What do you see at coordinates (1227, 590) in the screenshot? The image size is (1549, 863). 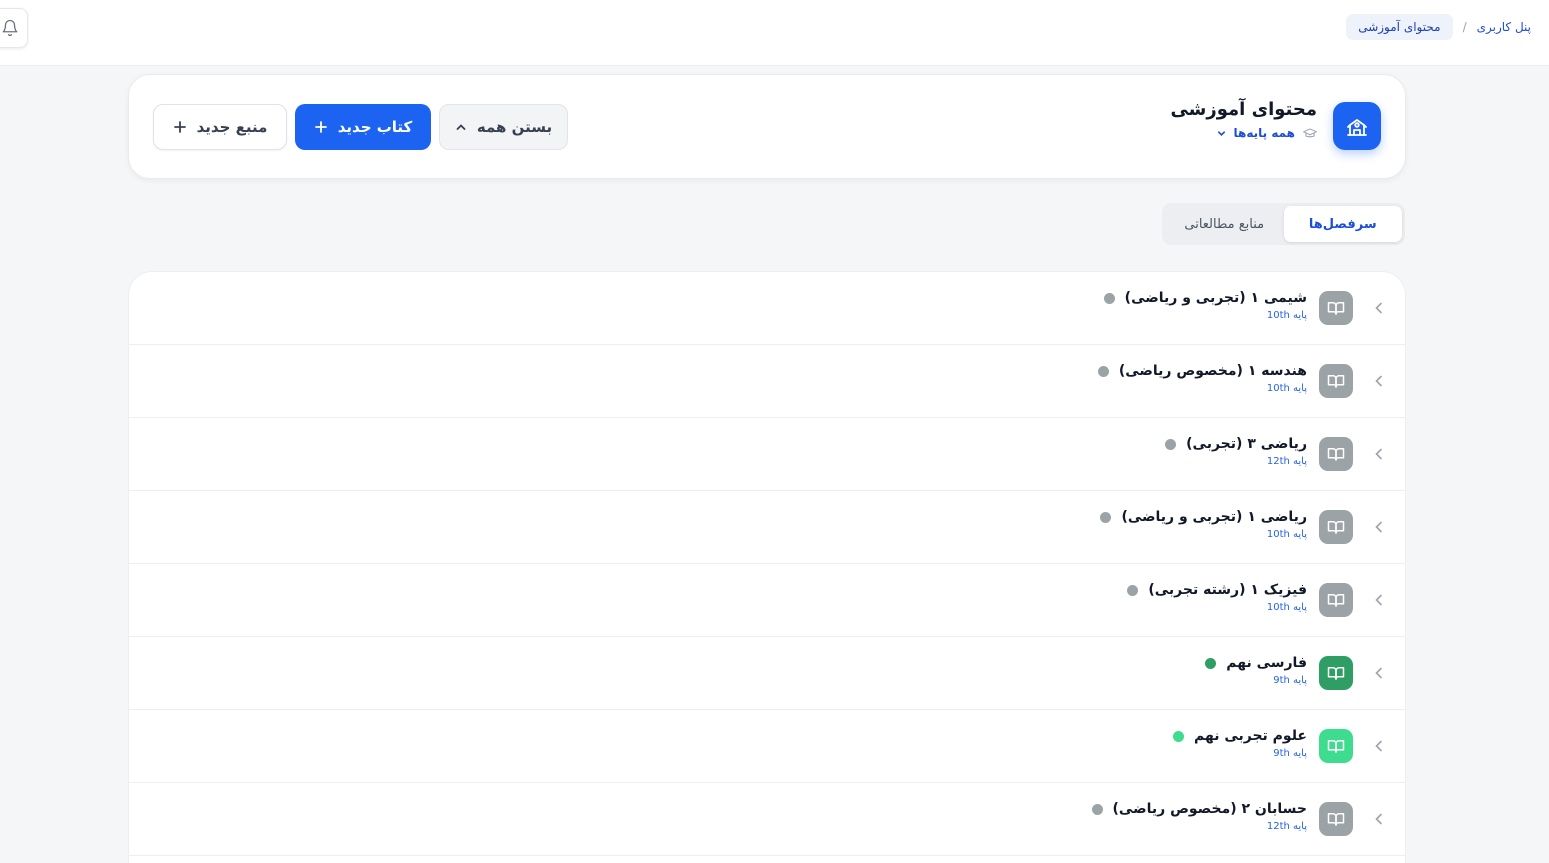 I see `book-title: فیزیک ۱ (رشته تجربی)` at bounding box center [1227, 590].